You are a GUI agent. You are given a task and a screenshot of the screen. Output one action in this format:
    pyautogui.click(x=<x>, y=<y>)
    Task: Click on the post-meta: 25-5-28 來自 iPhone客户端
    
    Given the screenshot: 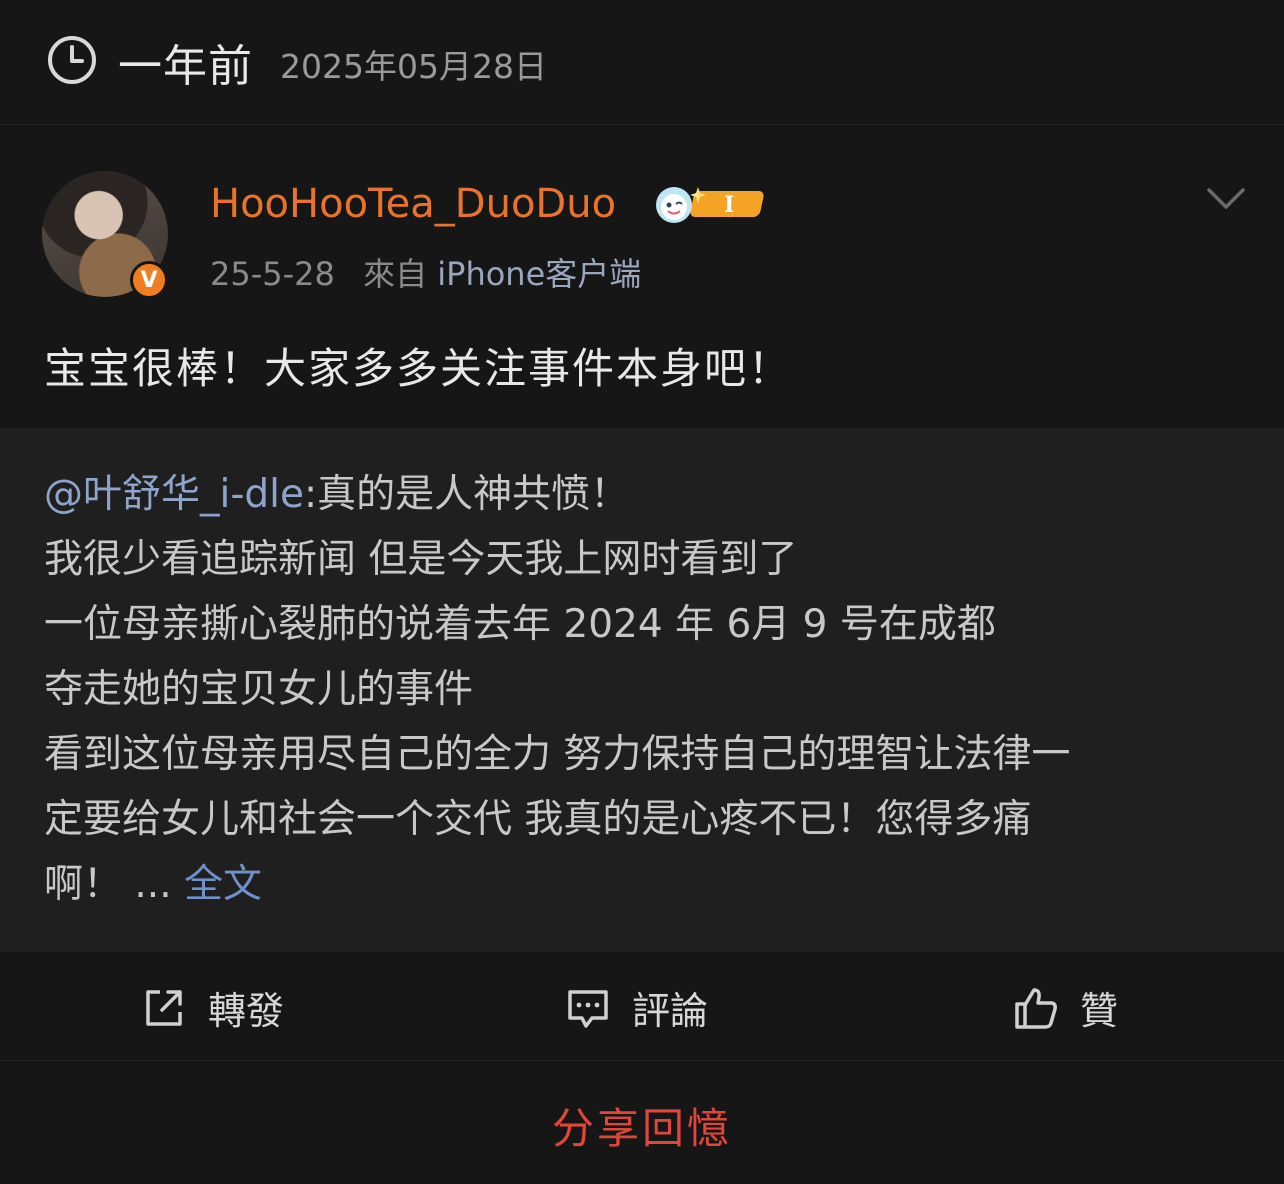 What is the action you would take?
    pyautogui.click(x=425, y=272)
    